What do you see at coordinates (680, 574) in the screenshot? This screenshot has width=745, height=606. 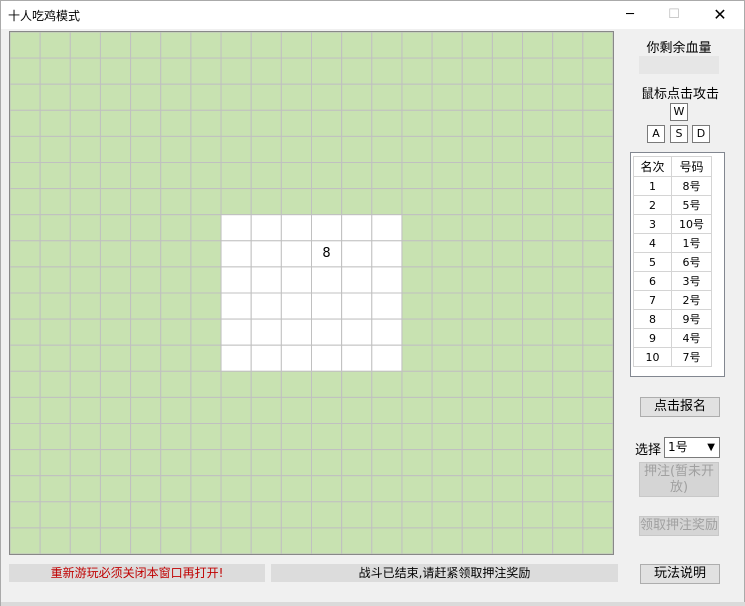 I see `rules-button: 玩法说明` at bounding box center [680, 574].